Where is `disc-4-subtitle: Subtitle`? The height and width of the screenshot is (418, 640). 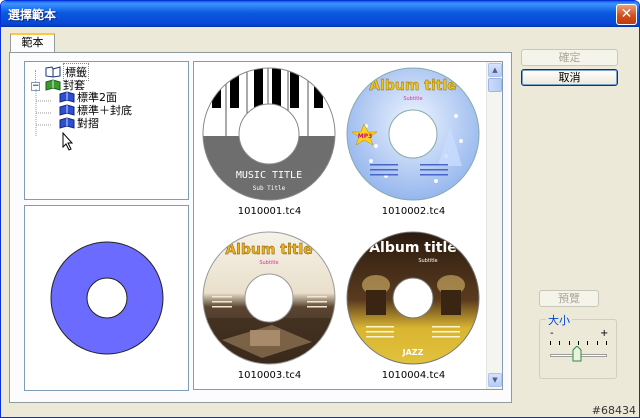
disc-4-subtitle: Subtitle is located at coordinates (427, 261).